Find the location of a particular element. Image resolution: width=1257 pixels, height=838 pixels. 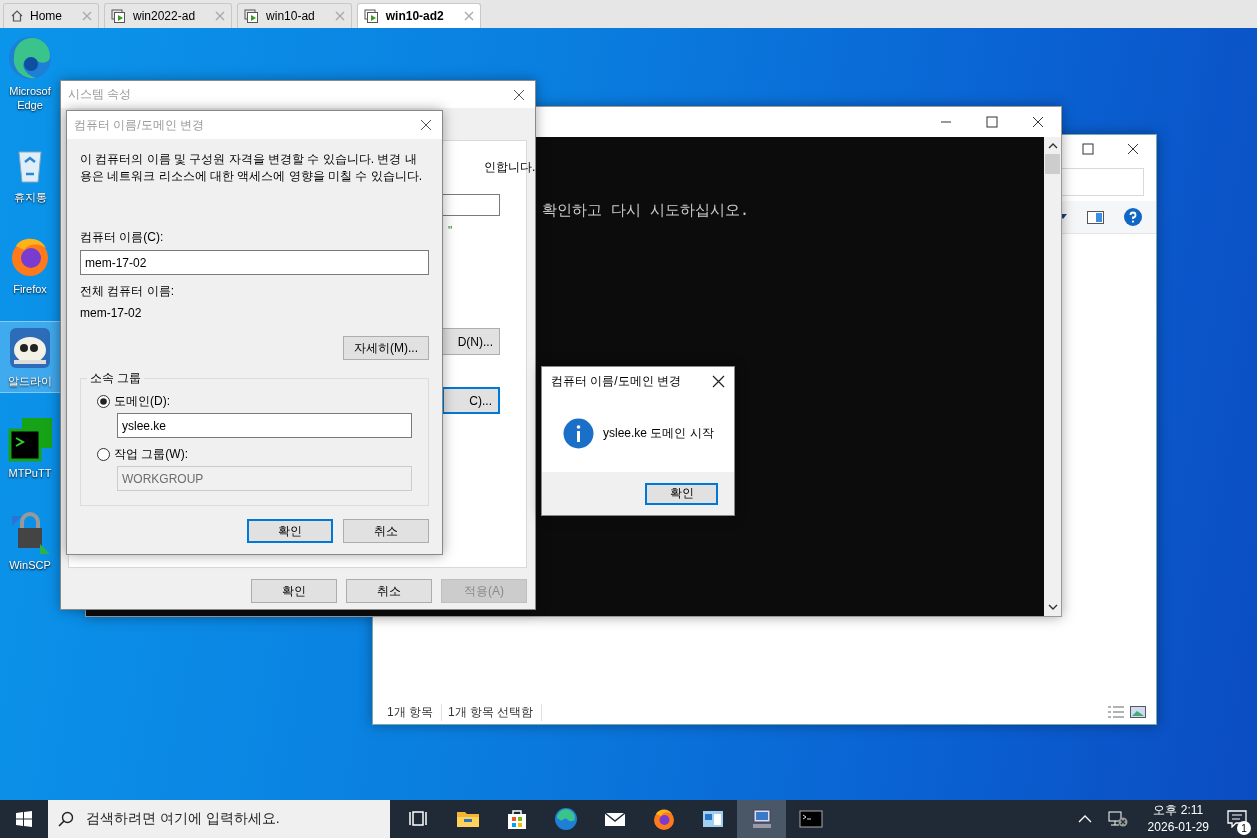

input-field: WORKGROUP is located at coordinates (264, 478).